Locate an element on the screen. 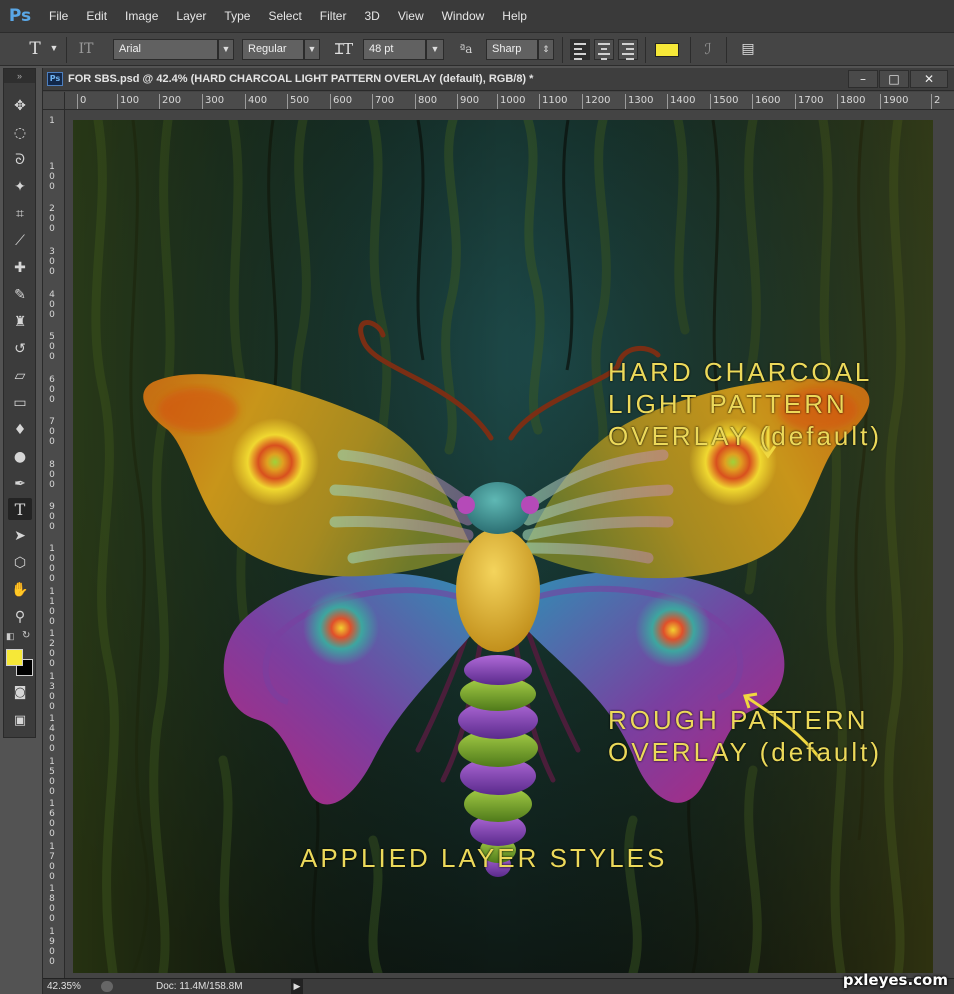  align-left-button is located at coordinates (580, 49).